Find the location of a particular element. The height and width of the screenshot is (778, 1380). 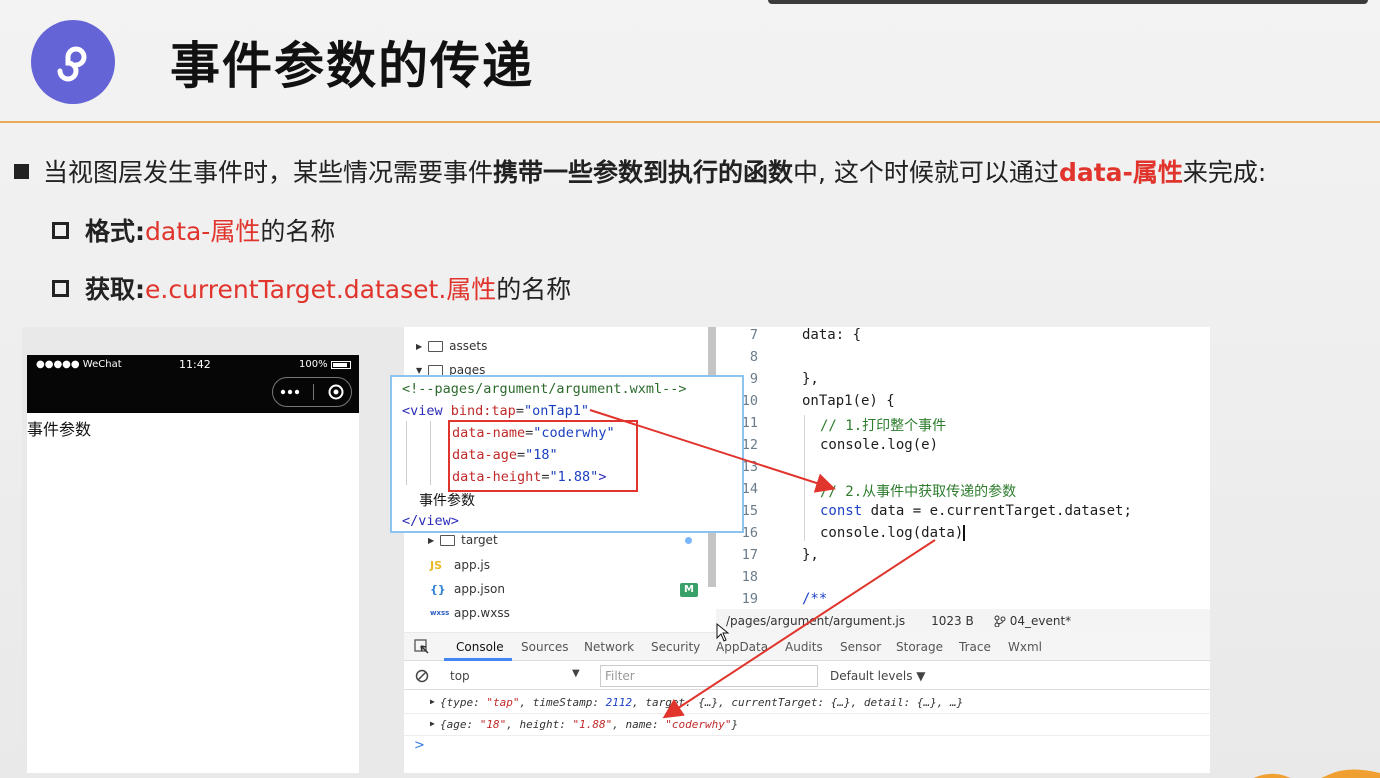

wxml-inner-text: 事件参数 is located at coordinates (447, 501).